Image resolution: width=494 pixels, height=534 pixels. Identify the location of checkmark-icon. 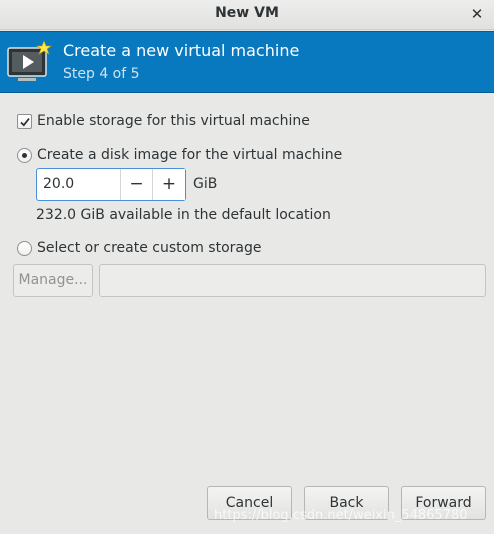
(25, 122).